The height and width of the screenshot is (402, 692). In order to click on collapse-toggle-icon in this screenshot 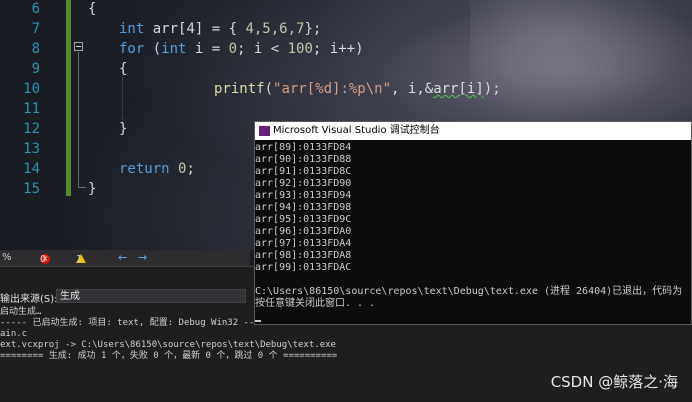, I will do `click(78, 46)`.